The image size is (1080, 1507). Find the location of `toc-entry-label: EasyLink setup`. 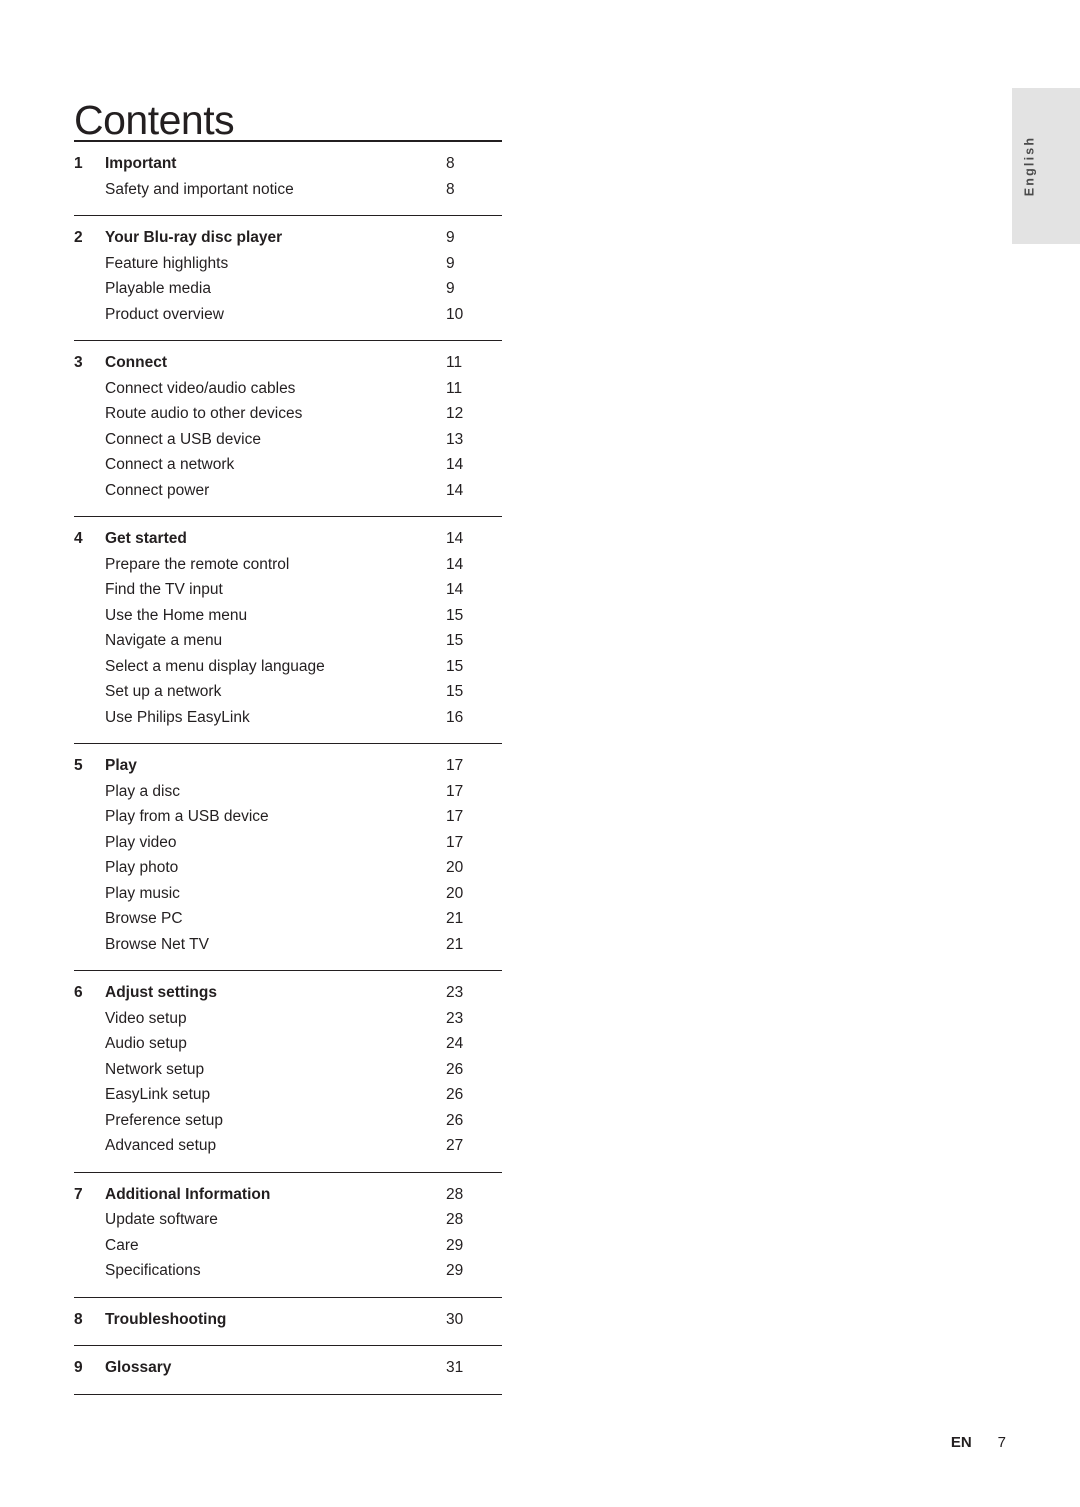

toc-entry-label: EasyLink setup is located at coordinates (158, 1094).